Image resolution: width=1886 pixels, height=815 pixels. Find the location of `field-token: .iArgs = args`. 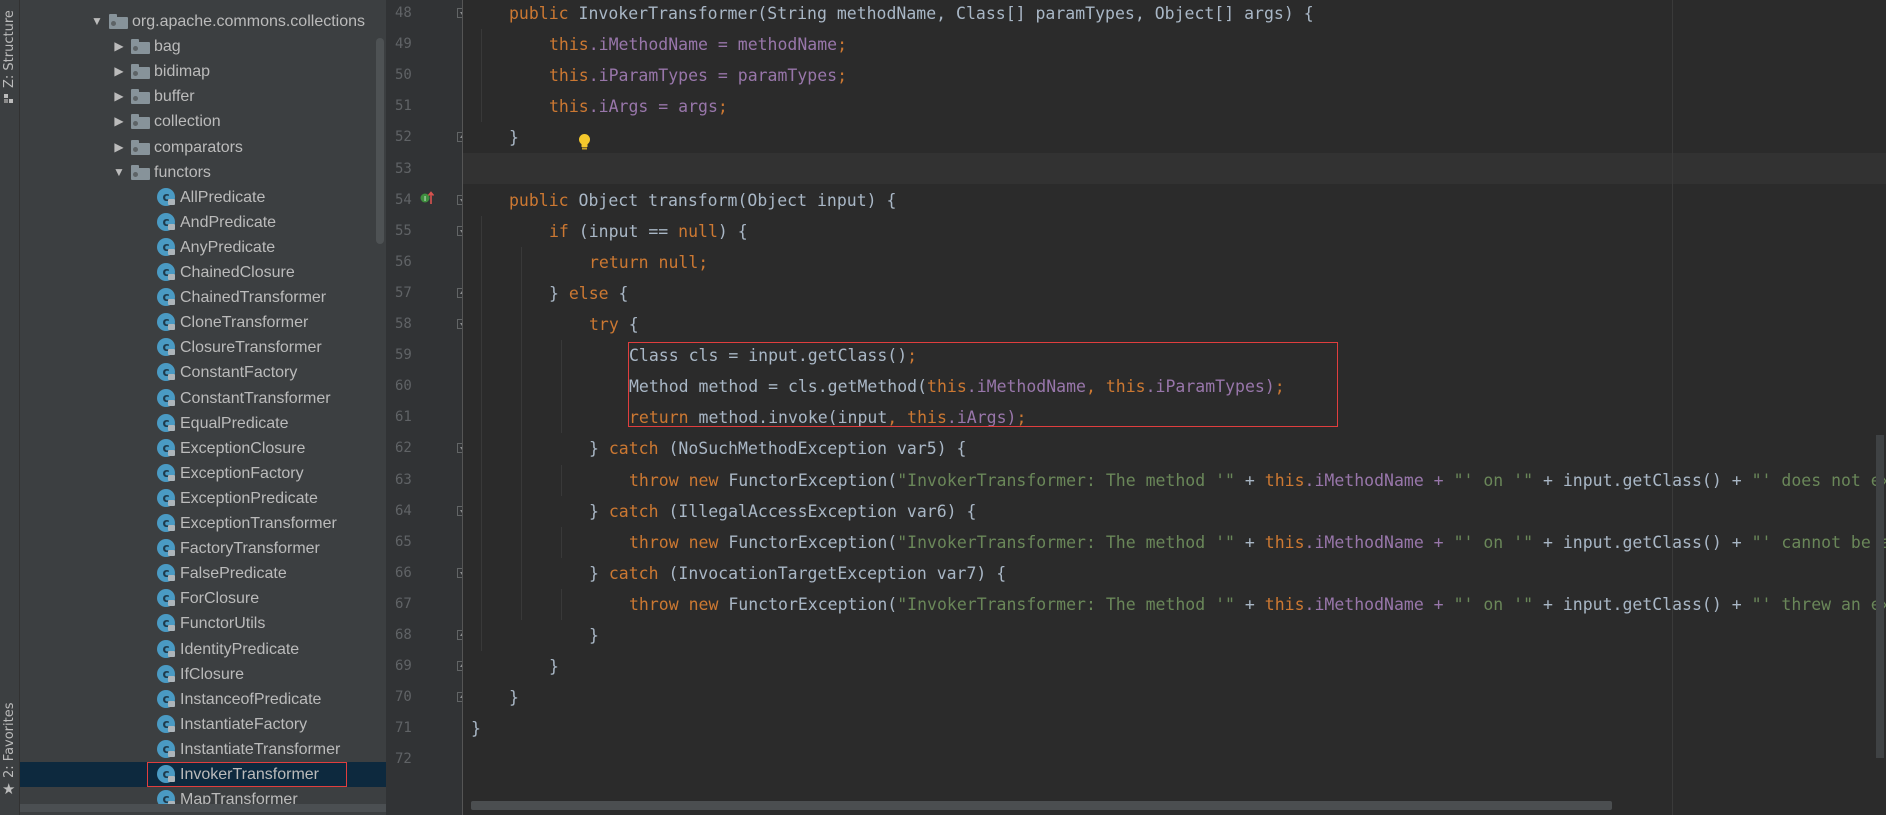

field-token: .iArgs = args is located at coordinates (653, 107).